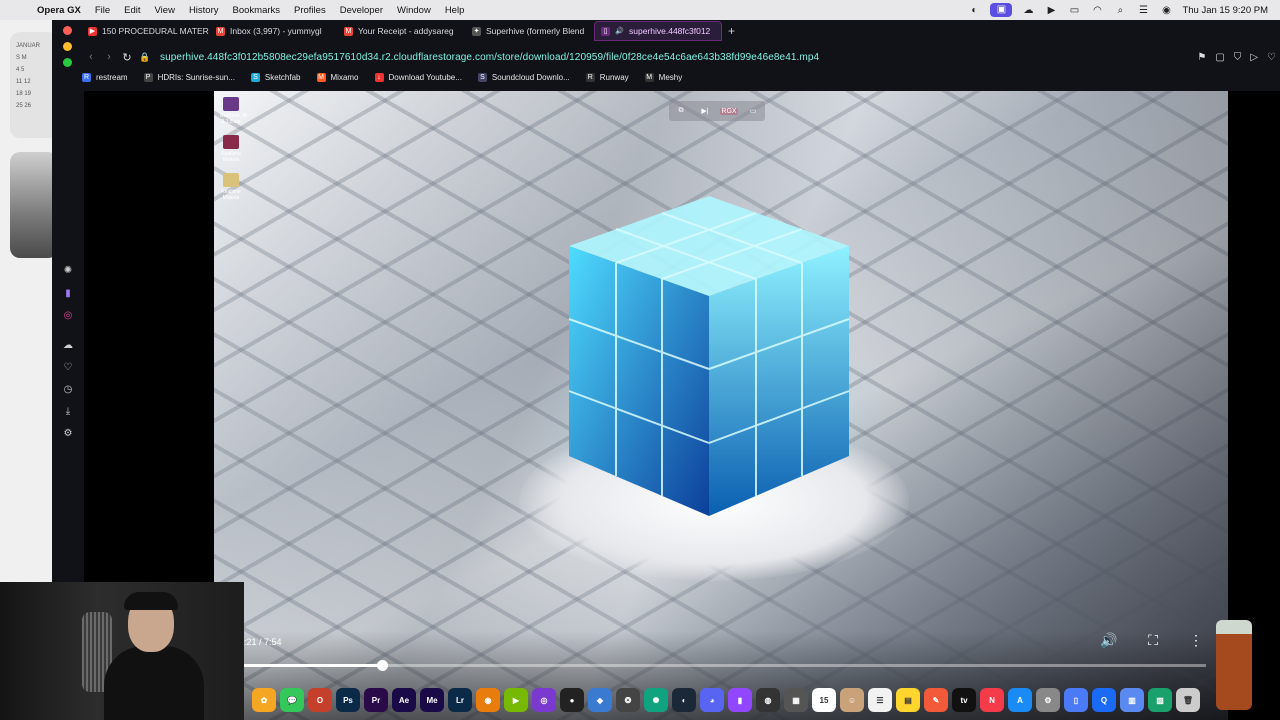  I want to click on soundcloud-icon: ☁, so click(68, 346).